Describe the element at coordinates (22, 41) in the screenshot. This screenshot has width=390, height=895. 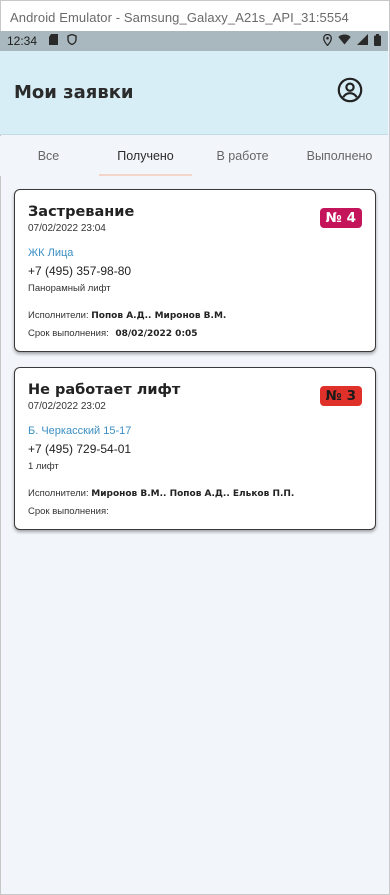
I see `status-time: 12:34` at that location.